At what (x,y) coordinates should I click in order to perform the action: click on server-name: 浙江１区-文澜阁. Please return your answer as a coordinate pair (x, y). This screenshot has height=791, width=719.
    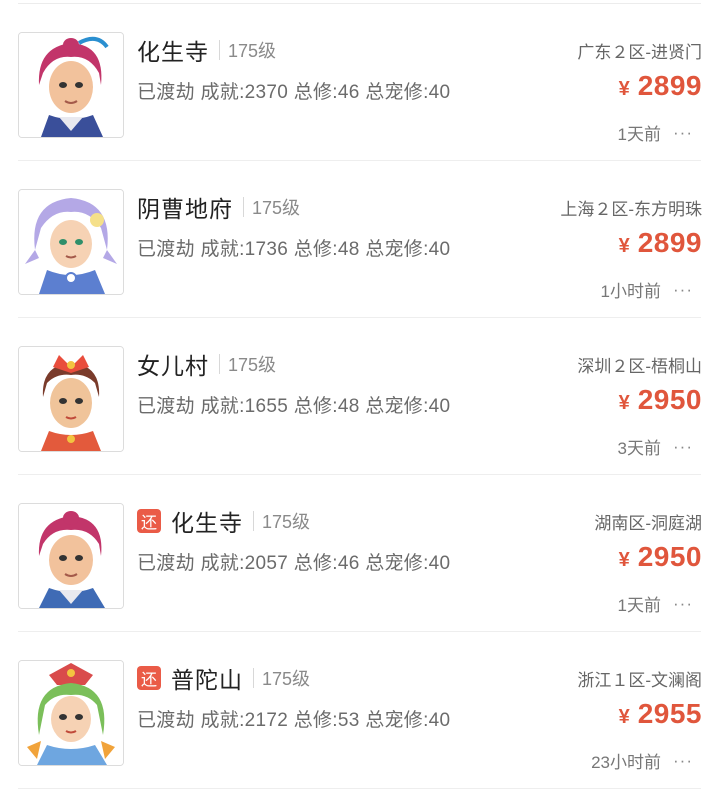
    Looking at the image, I should click on (639, 680).